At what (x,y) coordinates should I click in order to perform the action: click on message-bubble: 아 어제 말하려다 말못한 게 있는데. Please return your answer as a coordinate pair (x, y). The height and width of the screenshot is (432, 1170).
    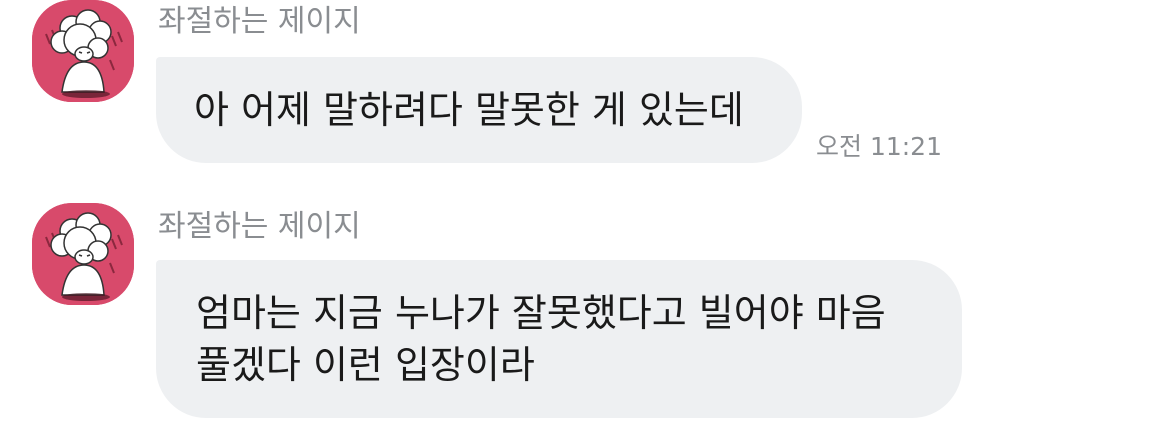
    Looking at the image, I should click on (479, 110).